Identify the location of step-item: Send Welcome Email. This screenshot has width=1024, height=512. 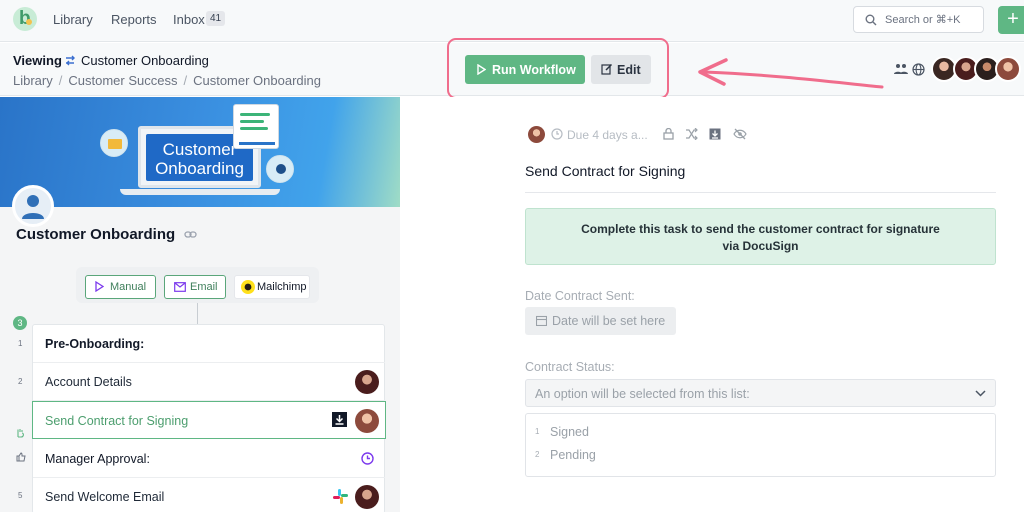
(209, 495).